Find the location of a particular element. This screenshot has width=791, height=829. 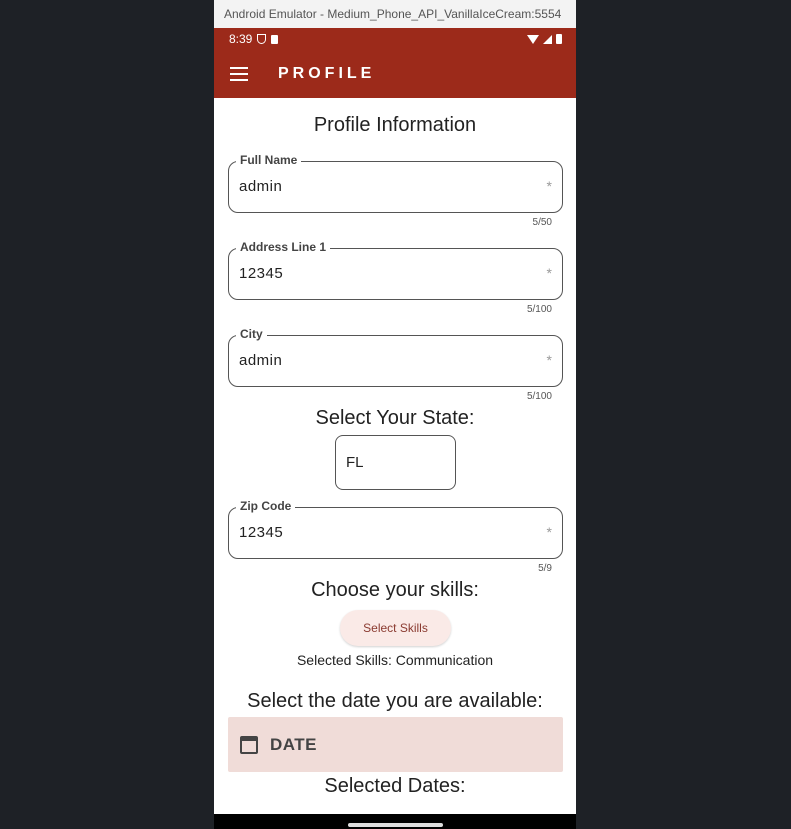

date-picker-button: DATE is located at coordinates (395, 744).